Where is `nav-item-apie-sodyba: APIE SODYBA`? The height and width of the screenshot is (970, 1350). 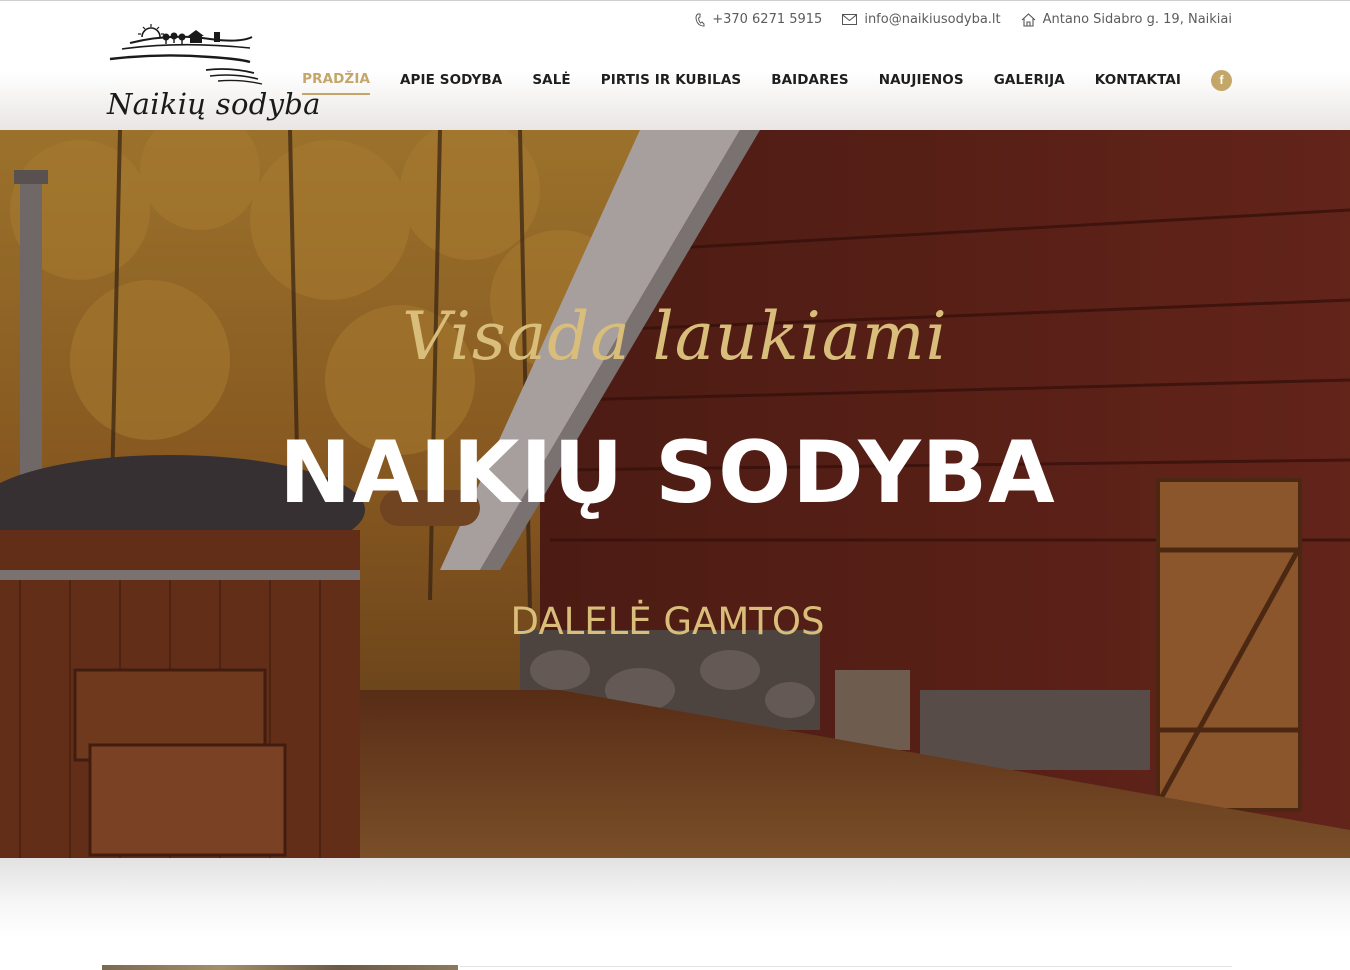 nav-item-apie-sodyba: APIE SODYBA is located at coordinates (451, 83).